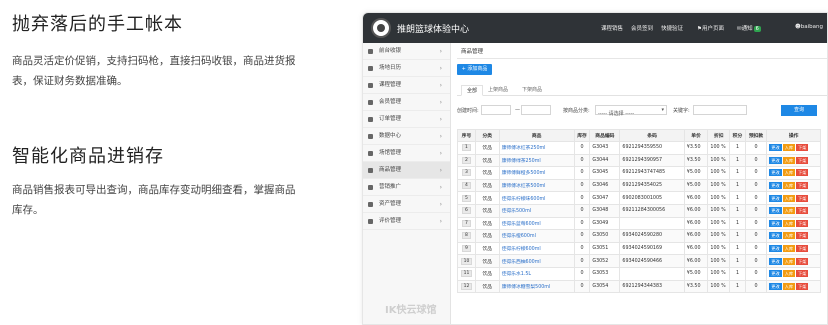 Image resolution: width=828 pixels, height=325 pixels. I want to click on table-cell: G3050, so click(605, 236).